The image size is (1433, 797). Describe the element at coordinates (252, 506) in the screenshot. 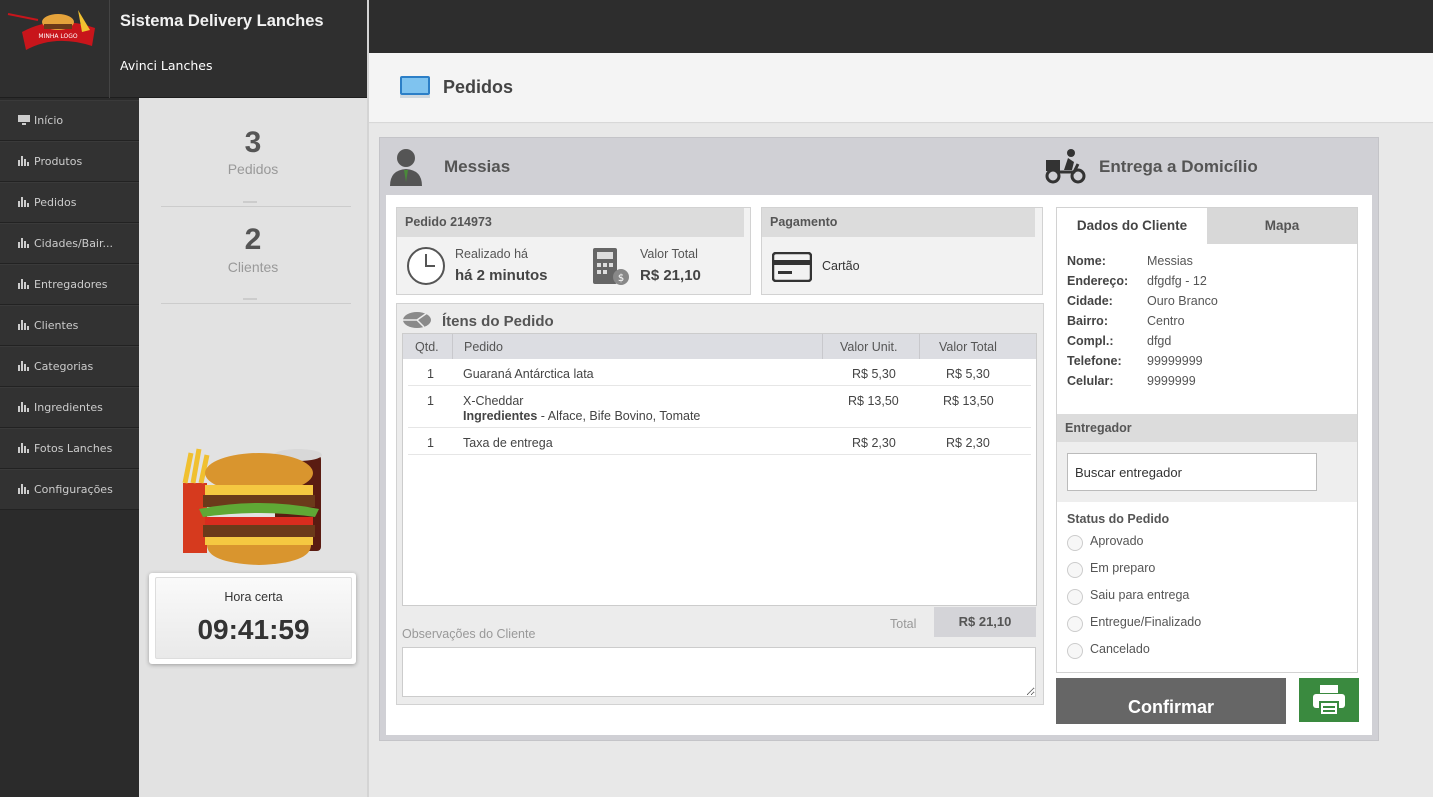

I see `burger-image` at that location.